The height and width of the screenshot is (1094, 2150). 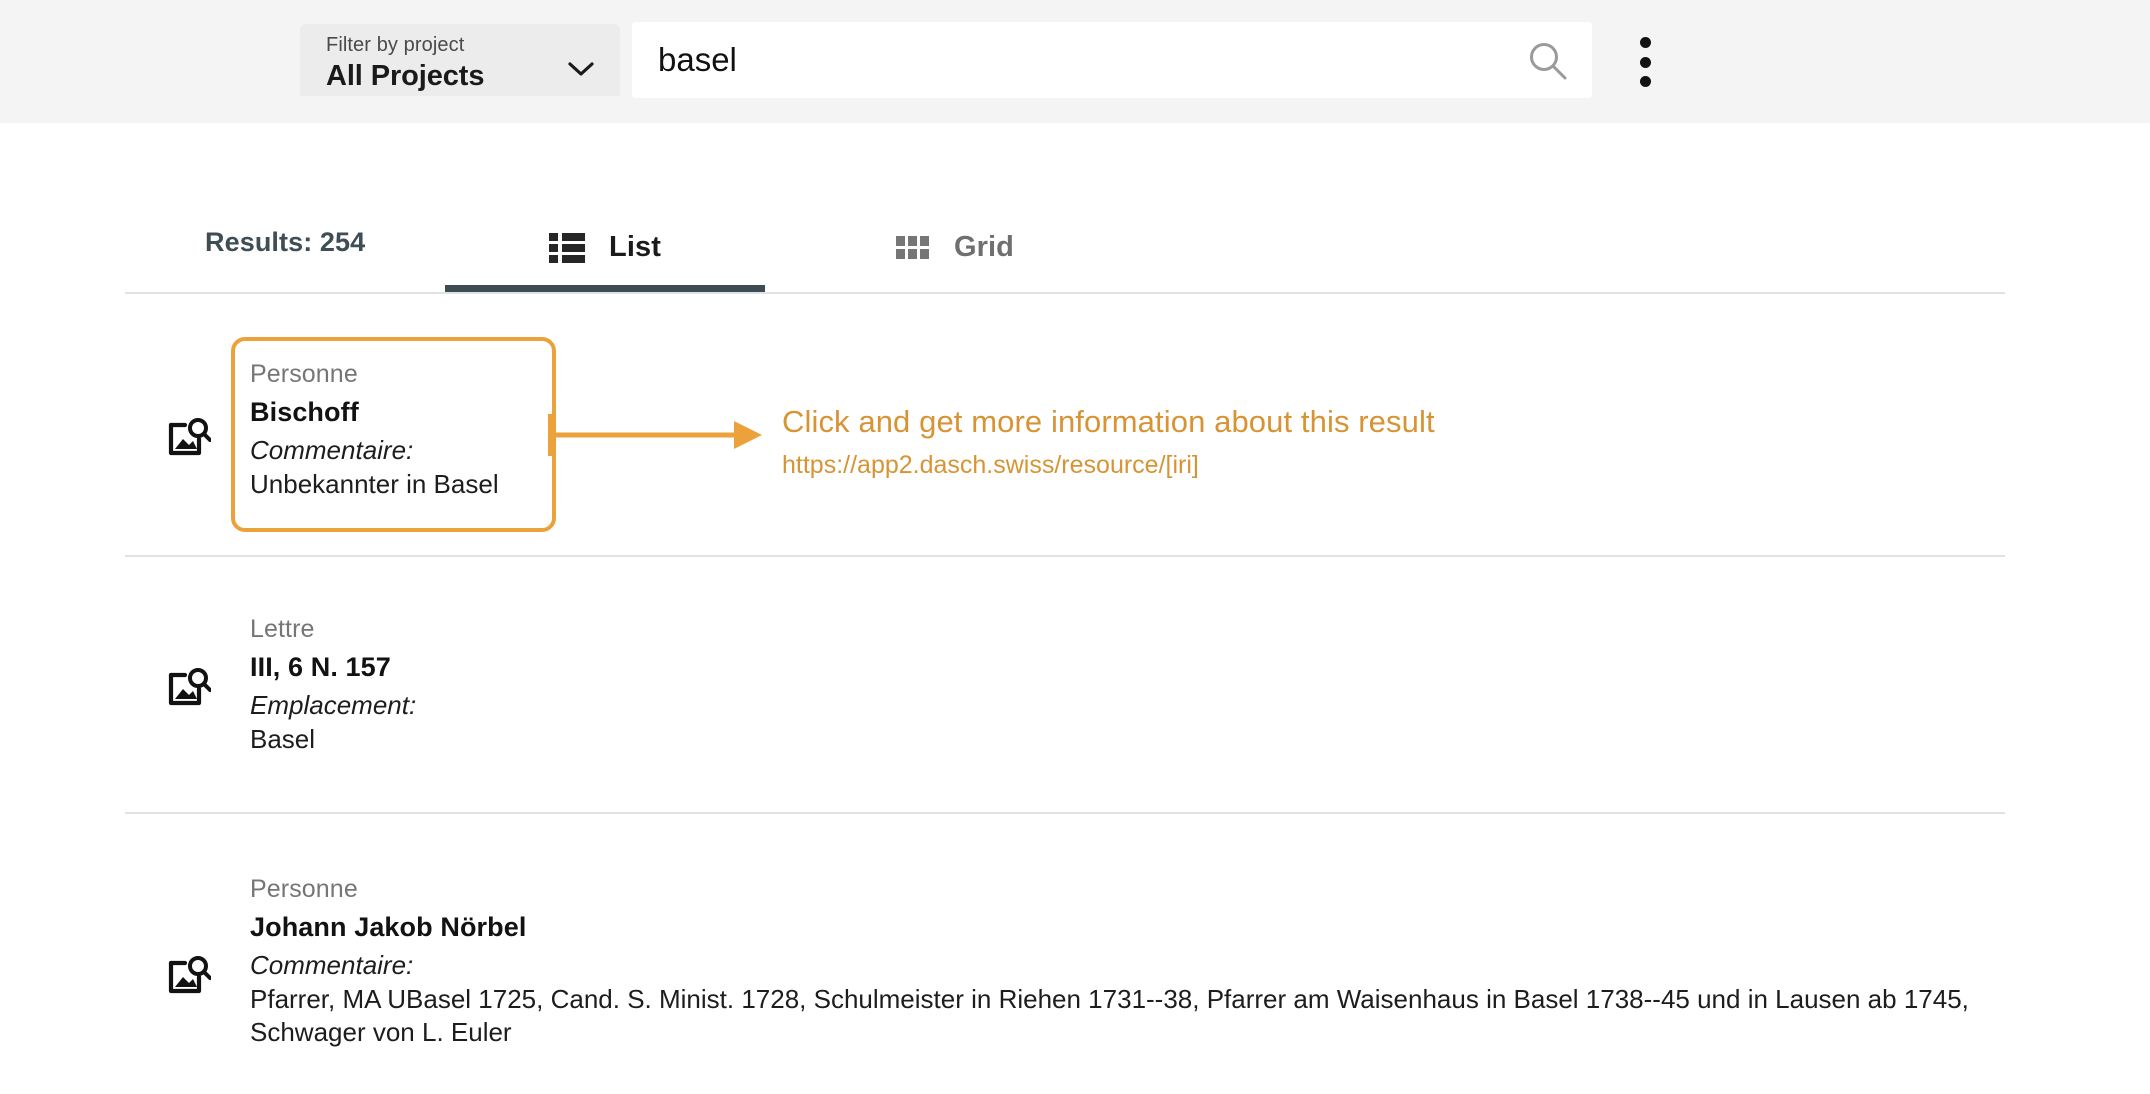 I want to click on result-title: III, 6 N. 157, so click(x=320, y=667).